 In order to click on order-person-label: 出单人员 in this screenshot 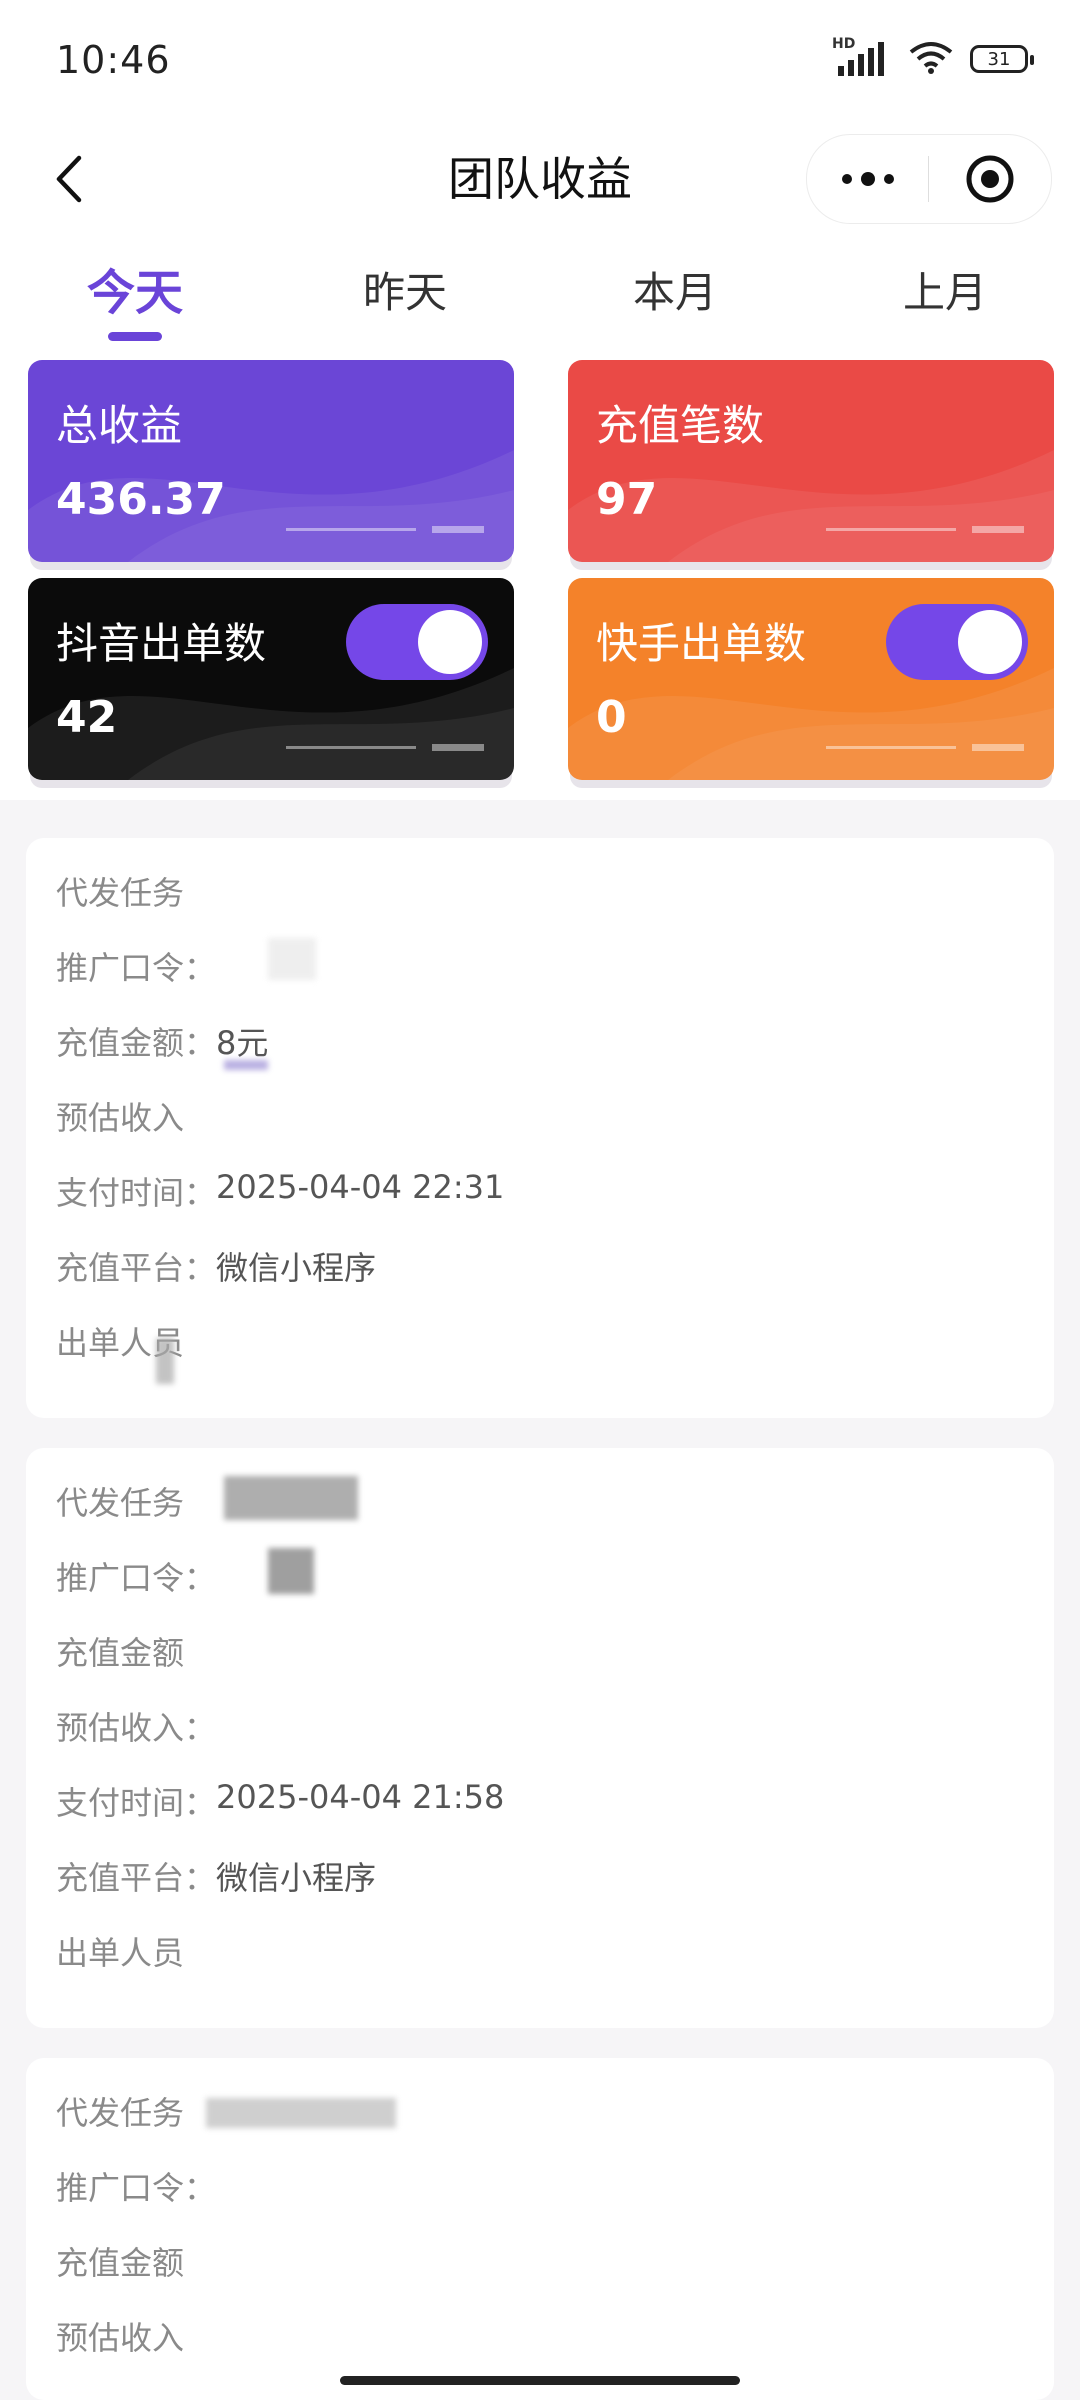, I will do `click(120, 1953)`.